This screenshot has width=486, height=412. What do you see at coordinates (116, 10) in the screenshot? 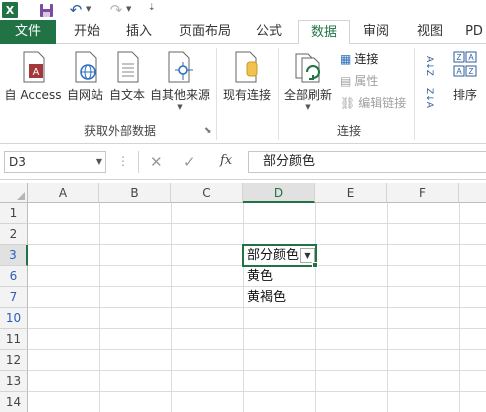
I see `redo-icon: ↷` at bounding box center [116, 10].